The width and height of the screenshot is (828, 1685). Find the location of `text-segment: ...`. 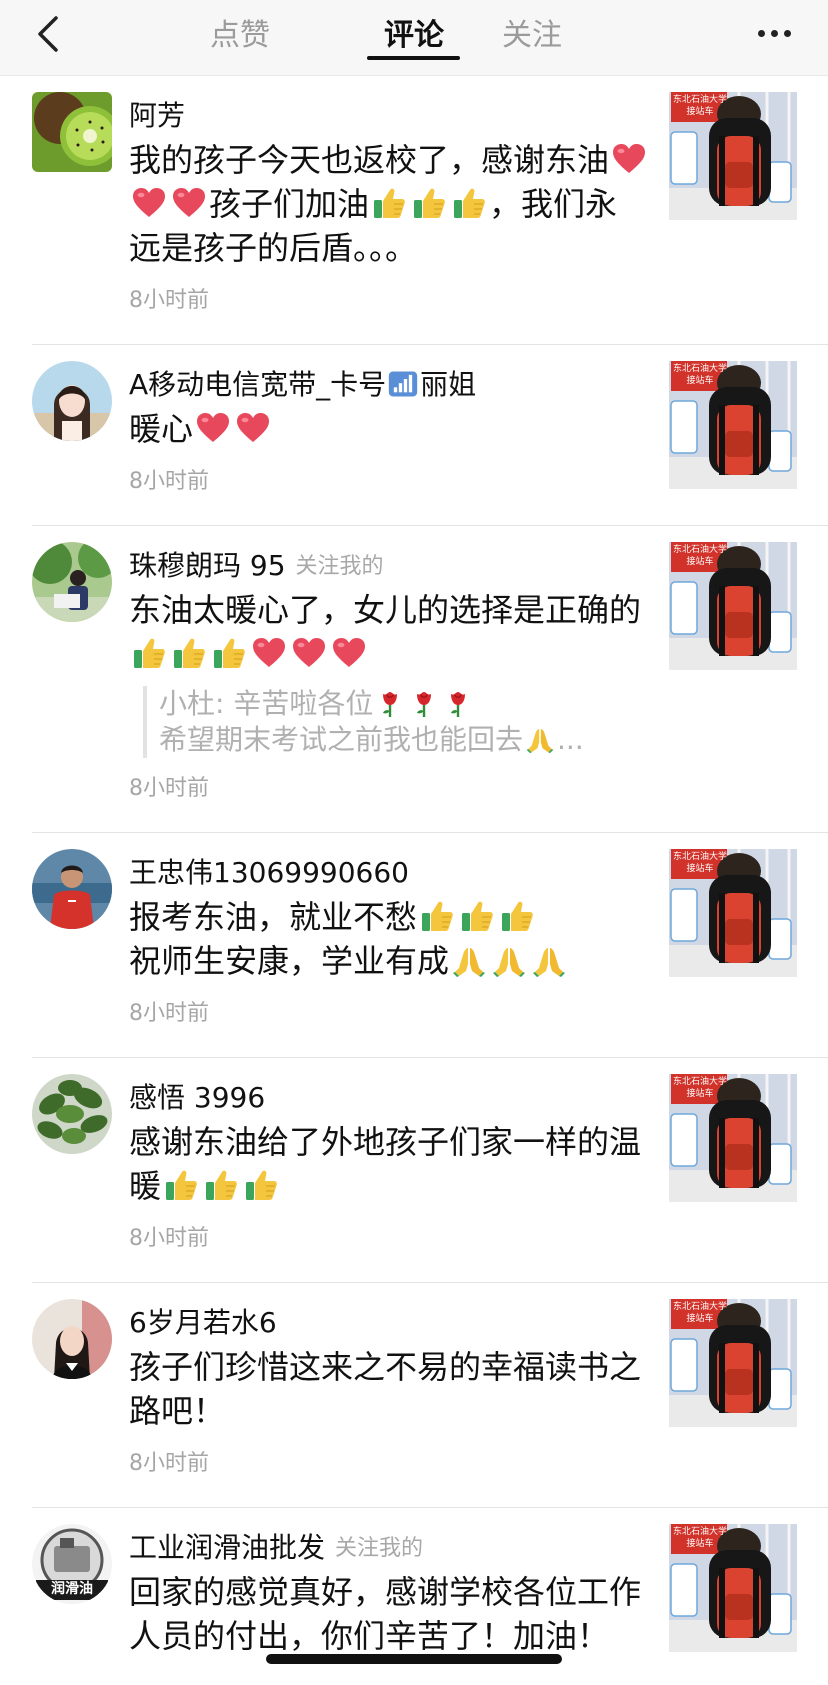

text-segment: ... is located at coordinates (570, 739).